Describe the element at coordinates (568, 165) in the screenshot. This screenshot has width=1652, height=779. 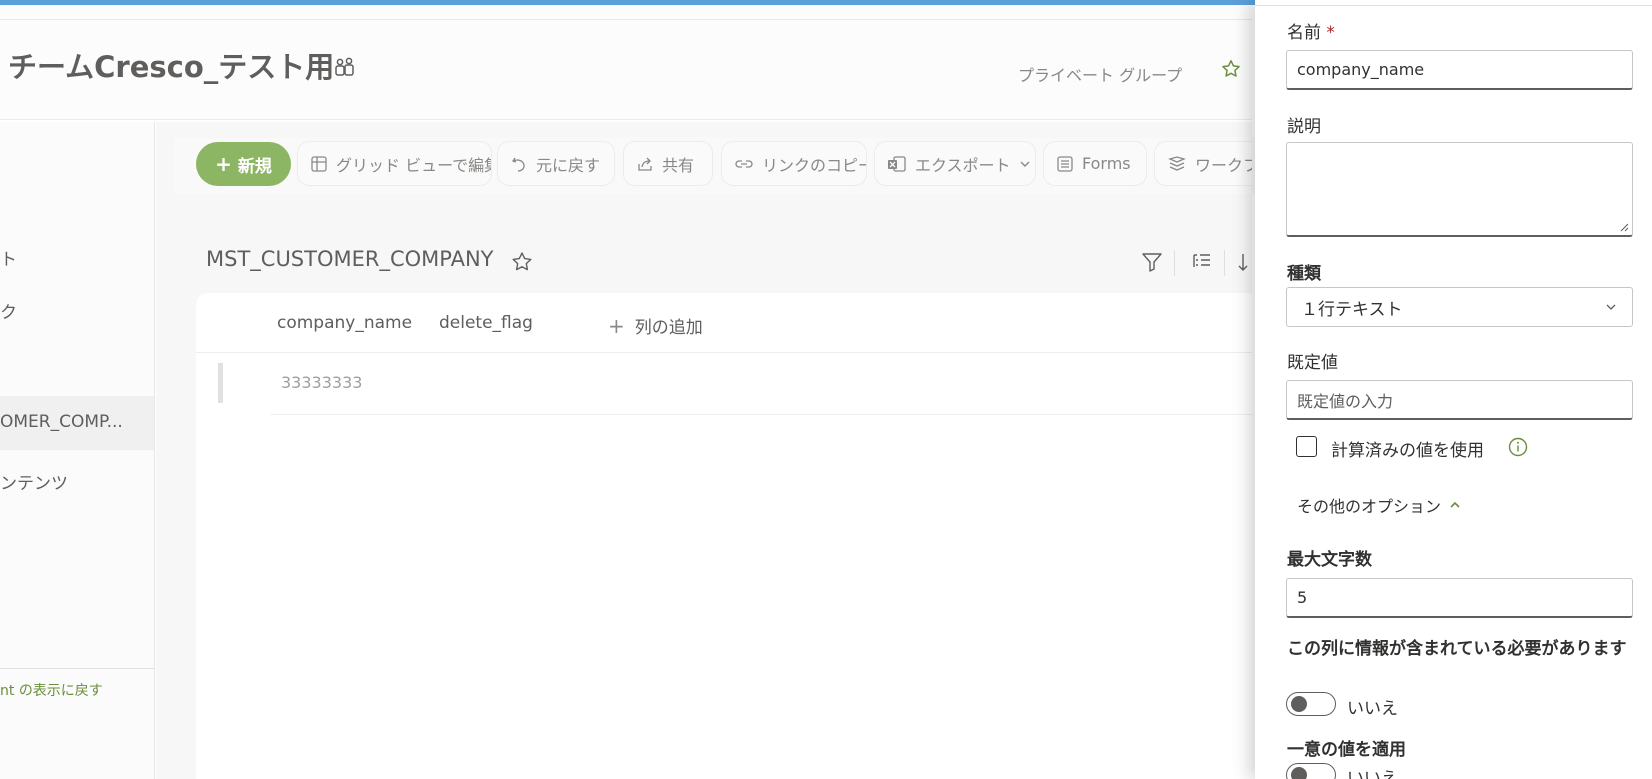
I see `undo-label: 元に戻す` at that location.